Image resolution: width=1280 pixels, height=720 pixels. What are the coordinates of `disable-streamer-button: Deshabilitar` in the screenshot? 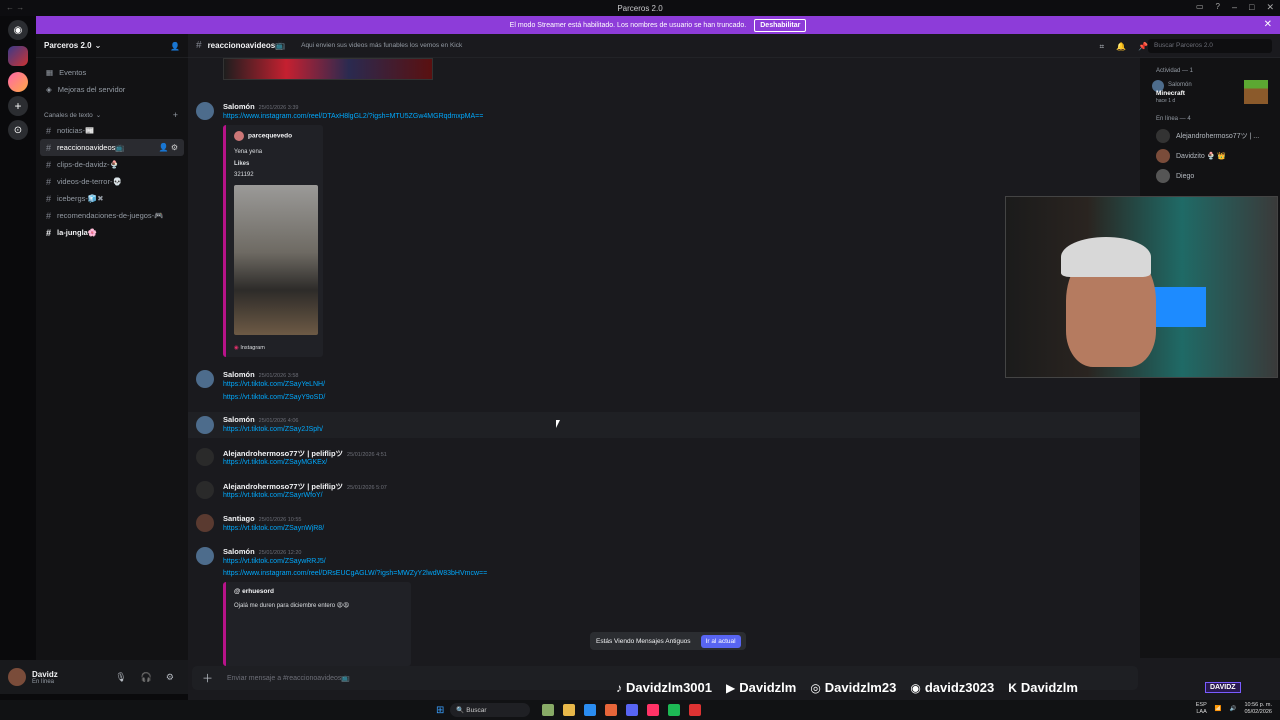 It's located at (780, 25).